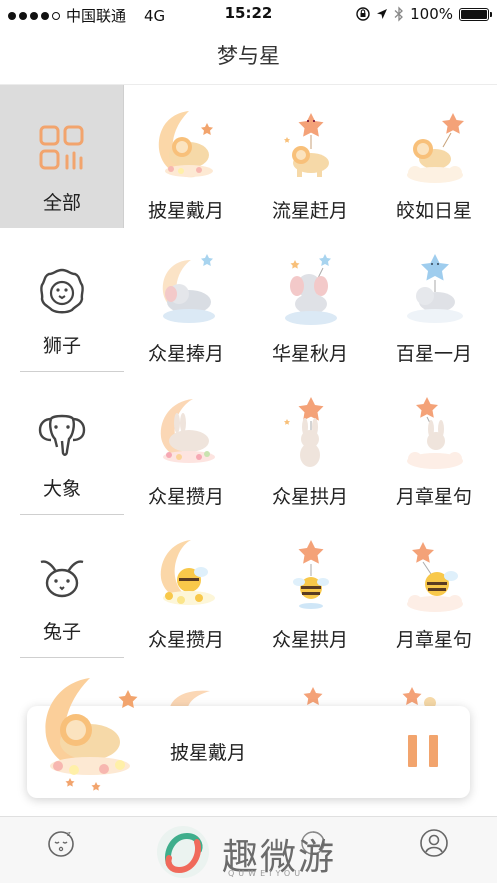 The image size is (497, 883). What do you see at coordinates (306, 145) in the screenshot?
I see `star-lion-art` at bounding box center [306, 145].